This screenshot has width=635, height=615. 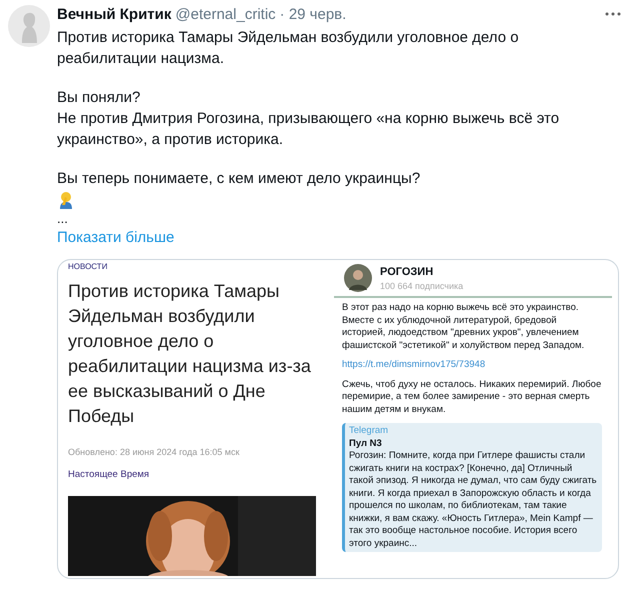 What do you see at coordinates (407, 272) in the screenshot?
I see `channel-name: РОГОЗИН` at bounding box center [407, 272].